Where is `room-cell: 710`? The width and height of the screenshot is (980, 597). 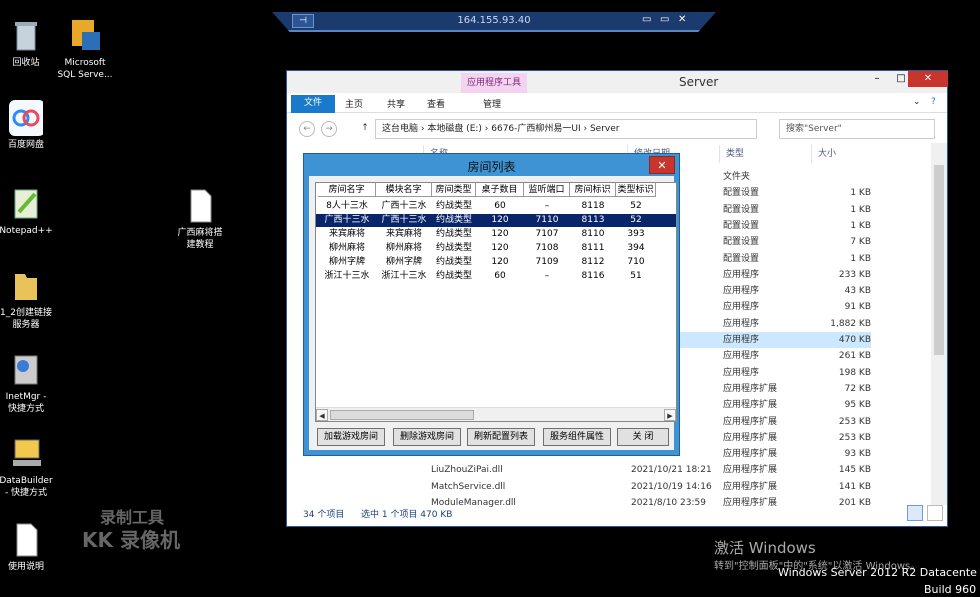
room-cell: 710 is located at coordinates (636, 262).